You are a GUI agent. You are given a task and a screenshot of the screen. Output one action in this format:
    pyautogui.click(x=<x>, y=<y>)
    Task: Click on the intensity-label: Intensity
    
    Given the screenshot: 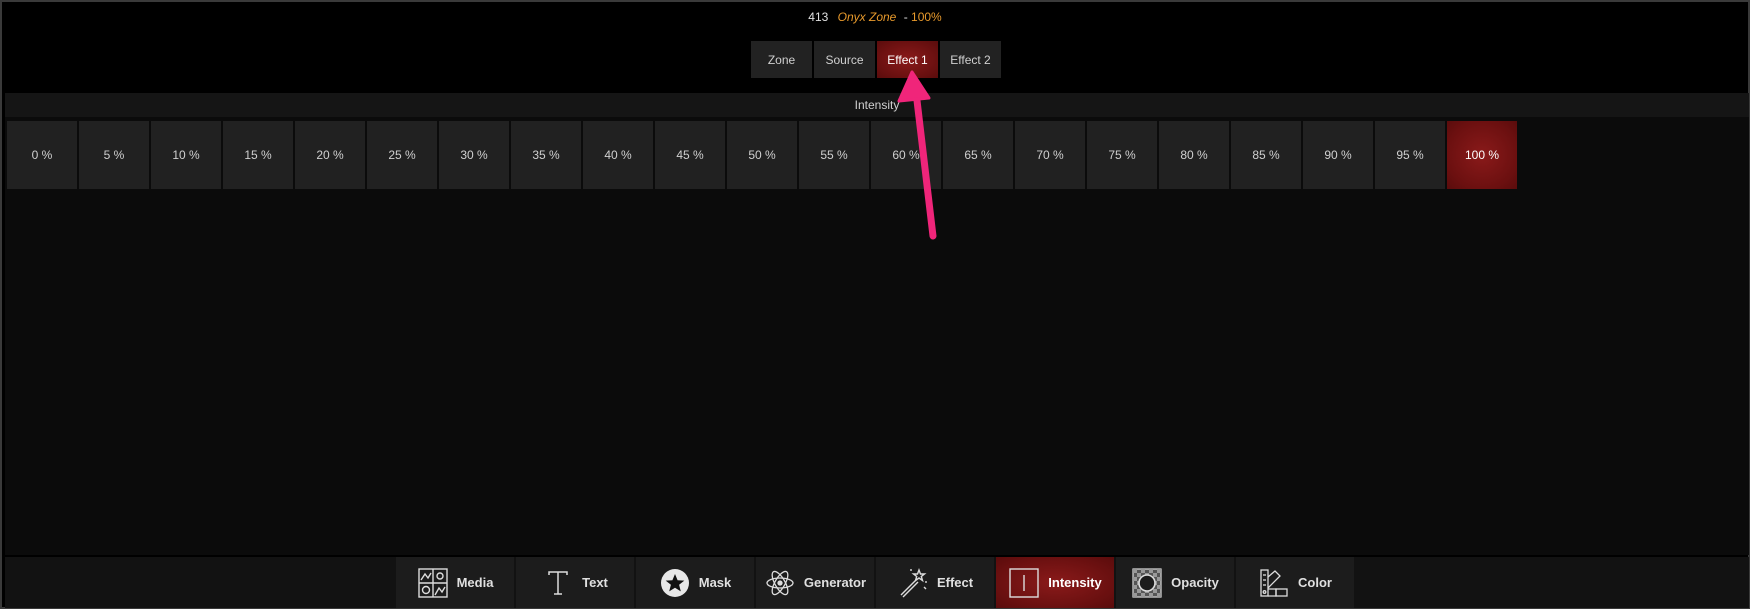 What is the action you would take?
    pyautogui.click(x=1075, y=582)
    